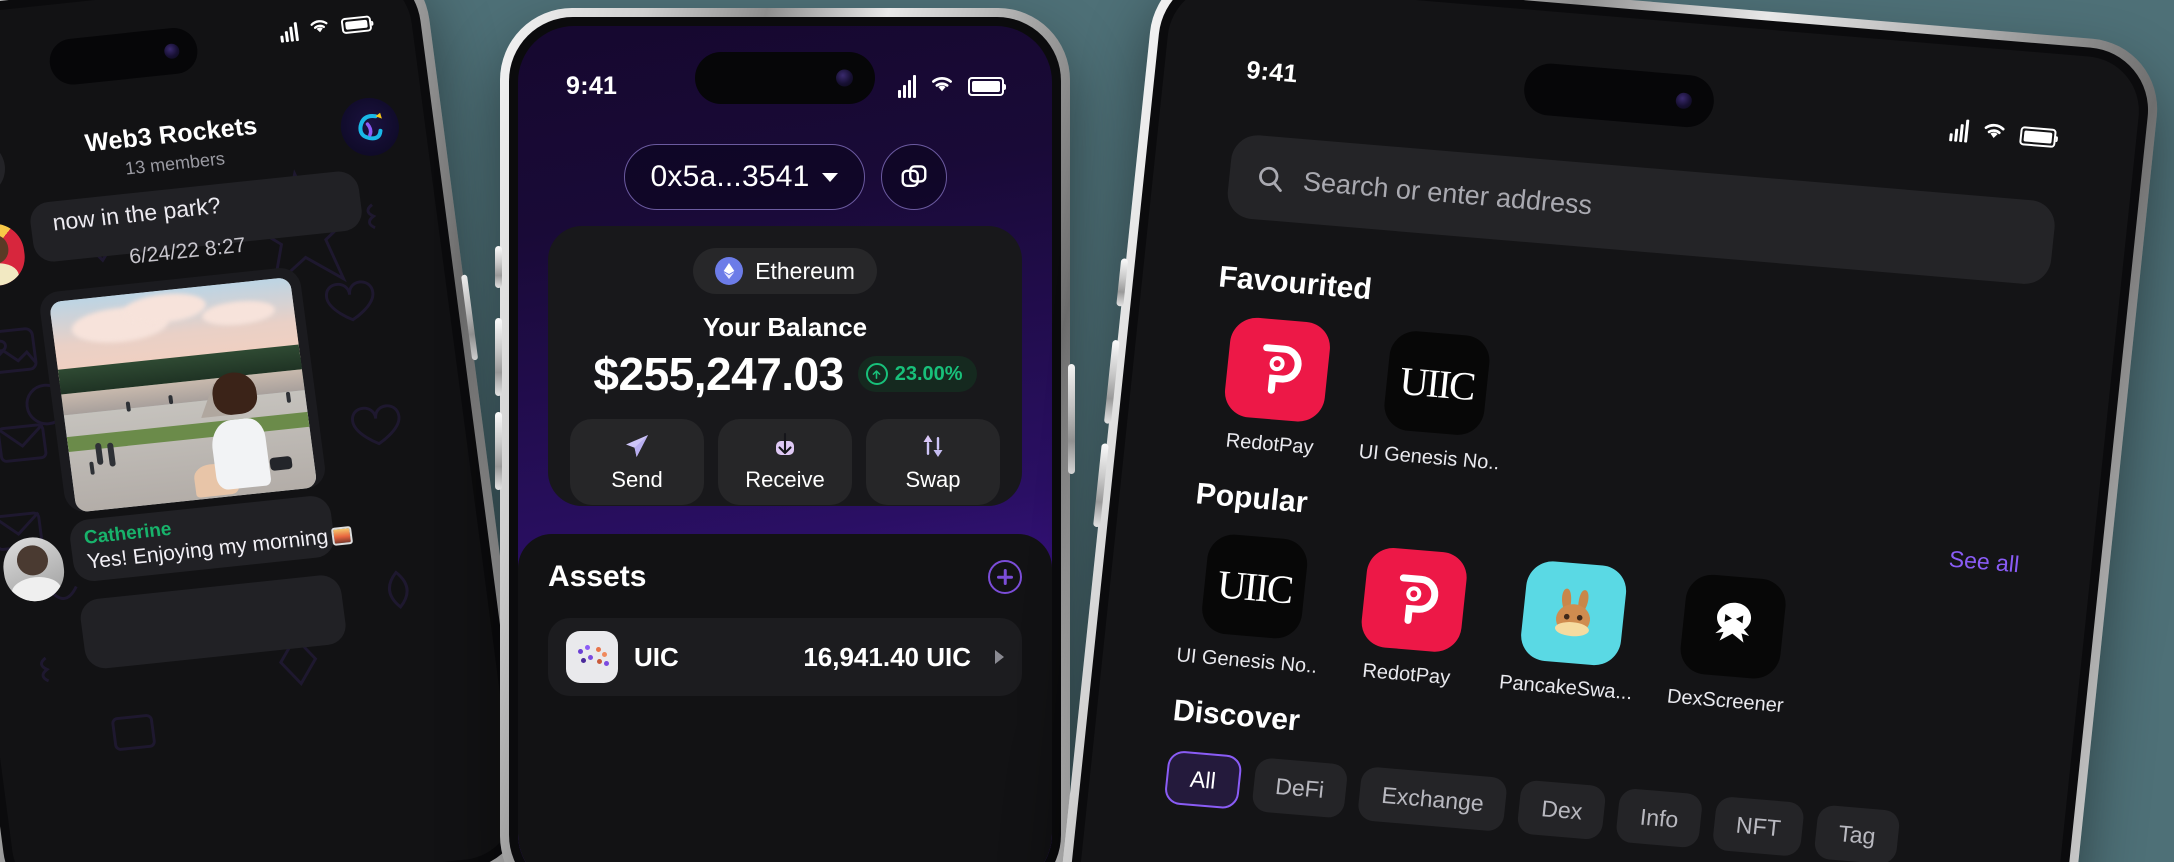 This screenshot has height=862, width=2174. I want to click on wallet-header: 0x5a...3541, so click(785, 177).